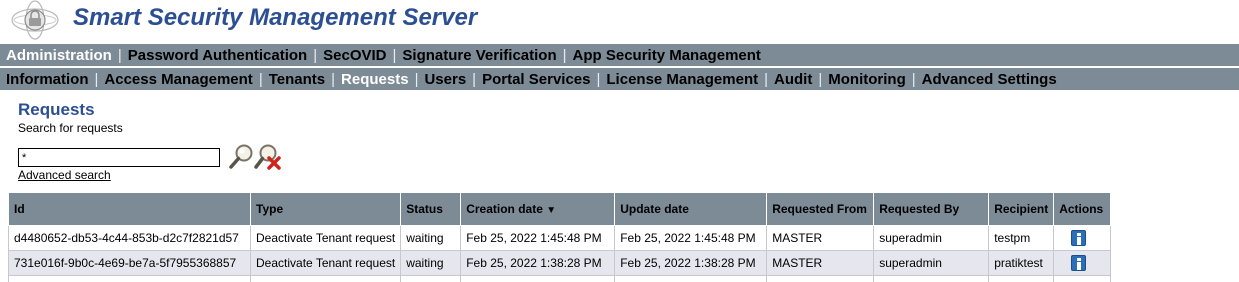 The image size is (1239, 282). Describe the element at coordinates (64, 175) in the screenshot. I see `advanced-search-link: Advanced search` at that location.